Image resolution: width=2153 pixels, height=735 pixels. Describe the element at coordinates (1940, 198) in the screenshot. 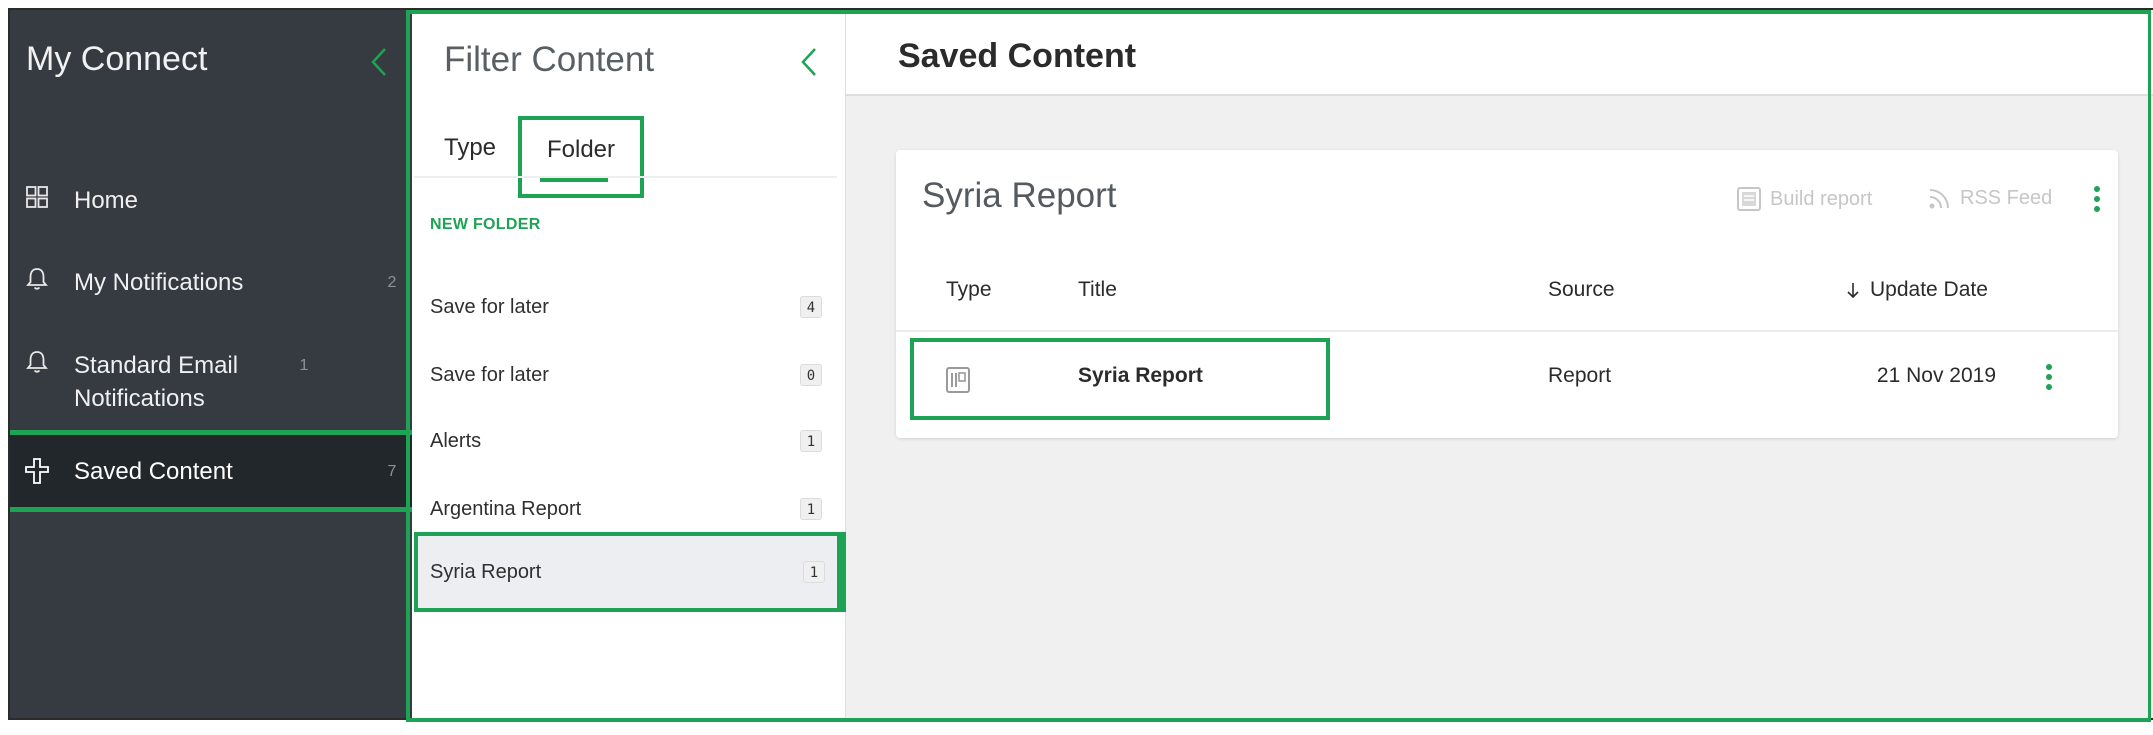

I see `rss-icon` at that location.